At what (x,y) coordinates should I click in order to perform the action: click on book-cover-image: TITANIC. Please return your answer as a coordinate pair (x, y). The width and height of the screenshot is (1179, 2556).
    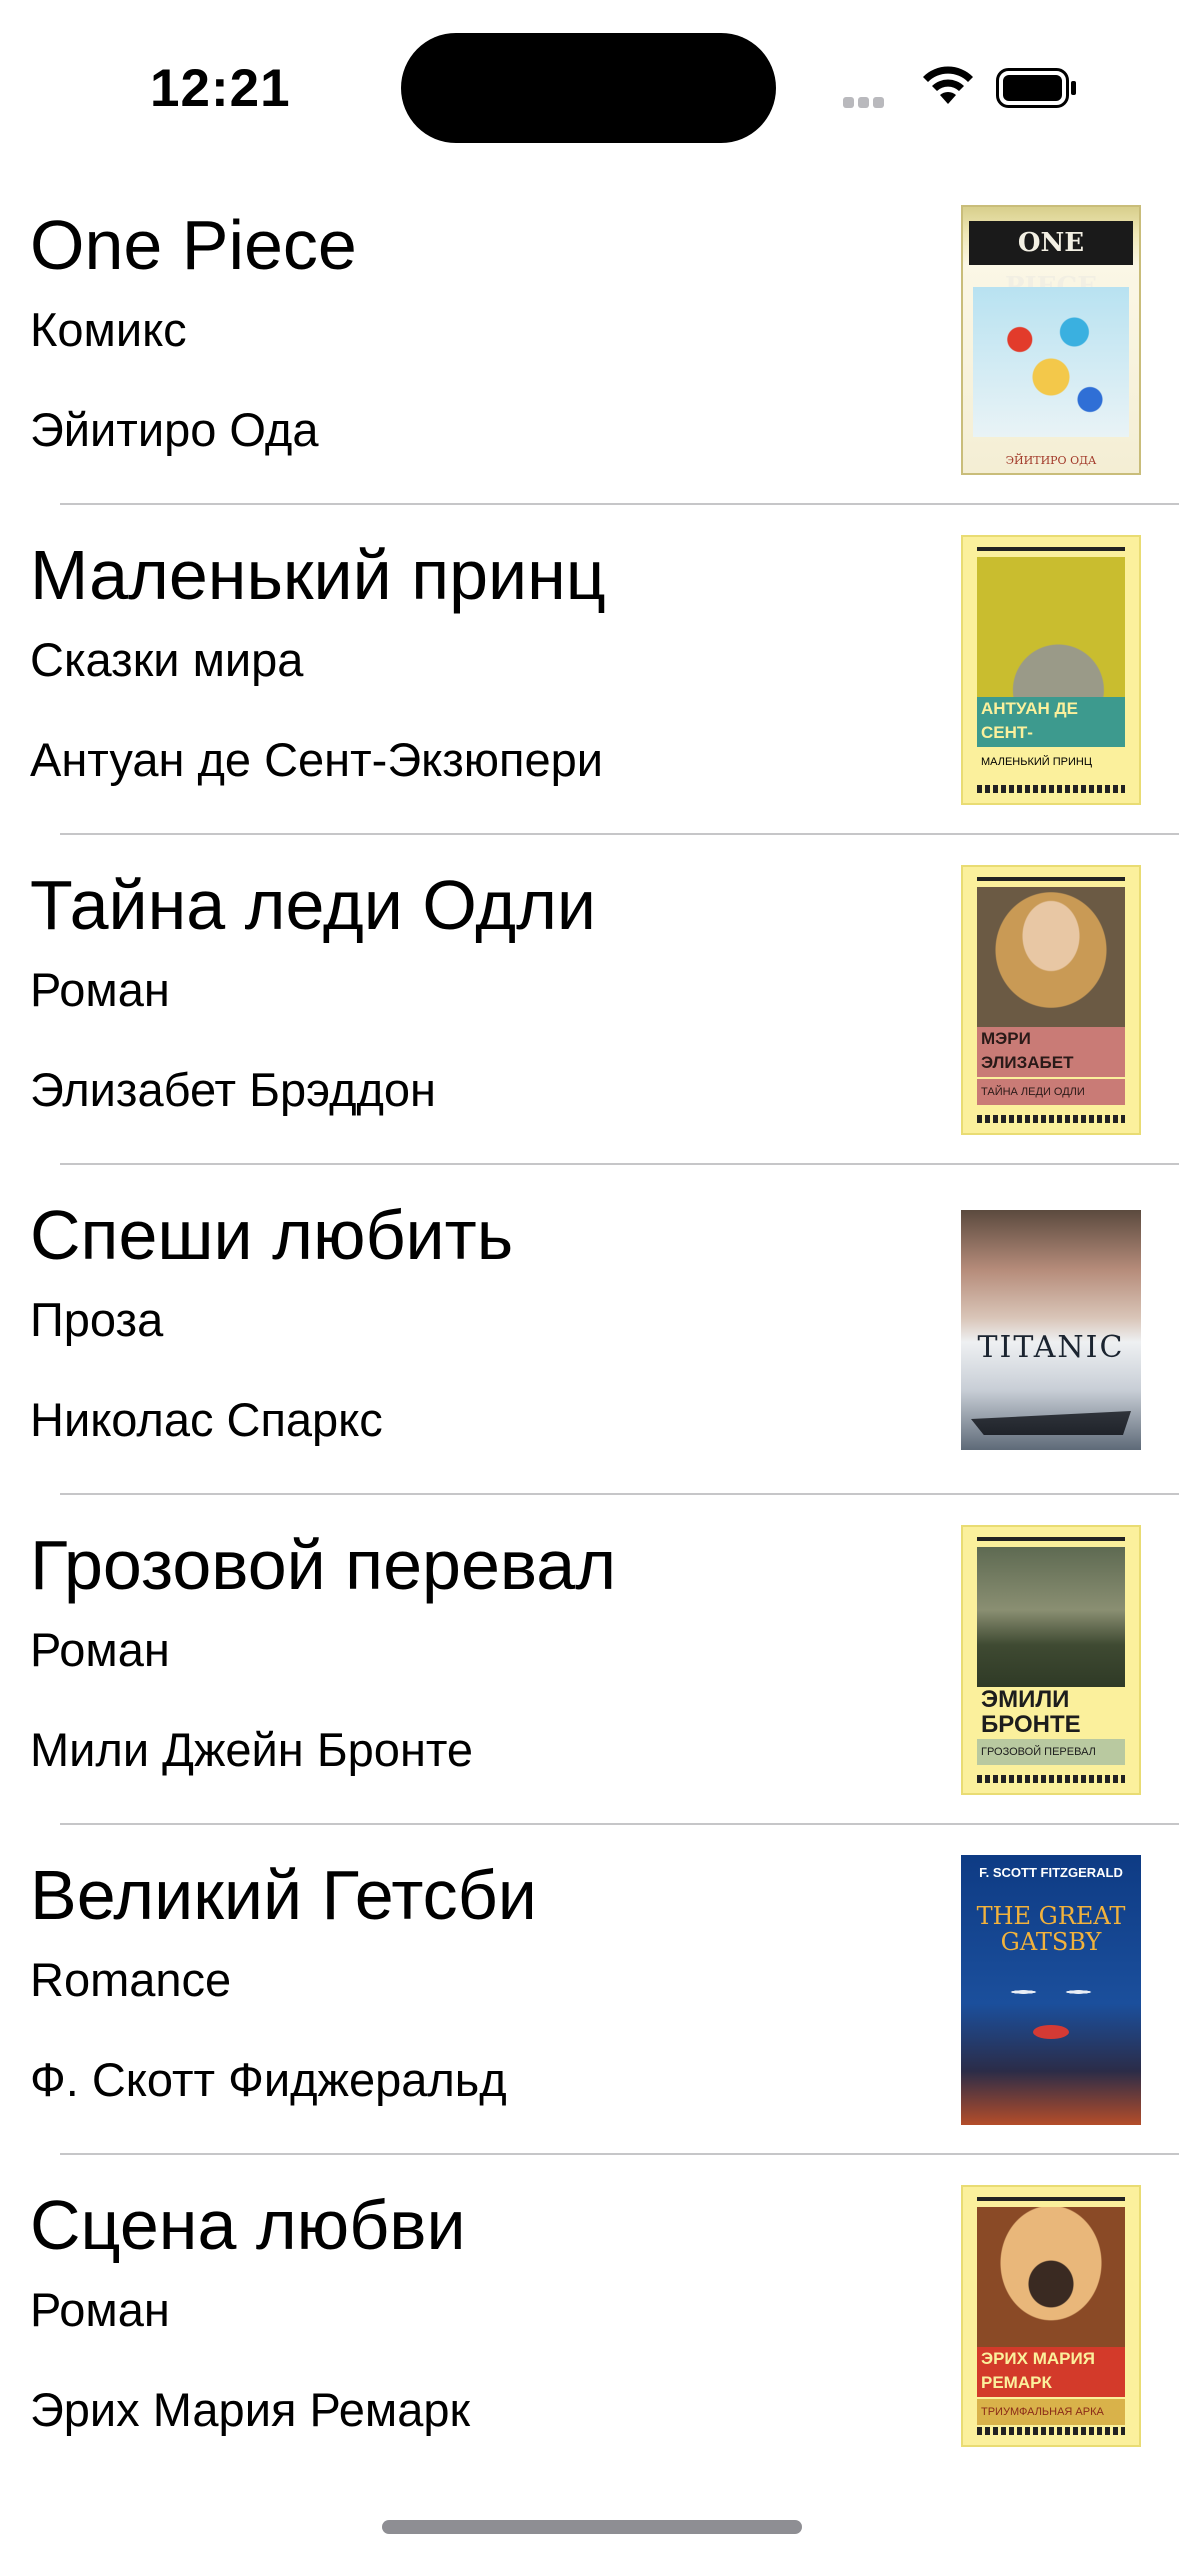
    Looking at the image, I should click on (1051, 1330).